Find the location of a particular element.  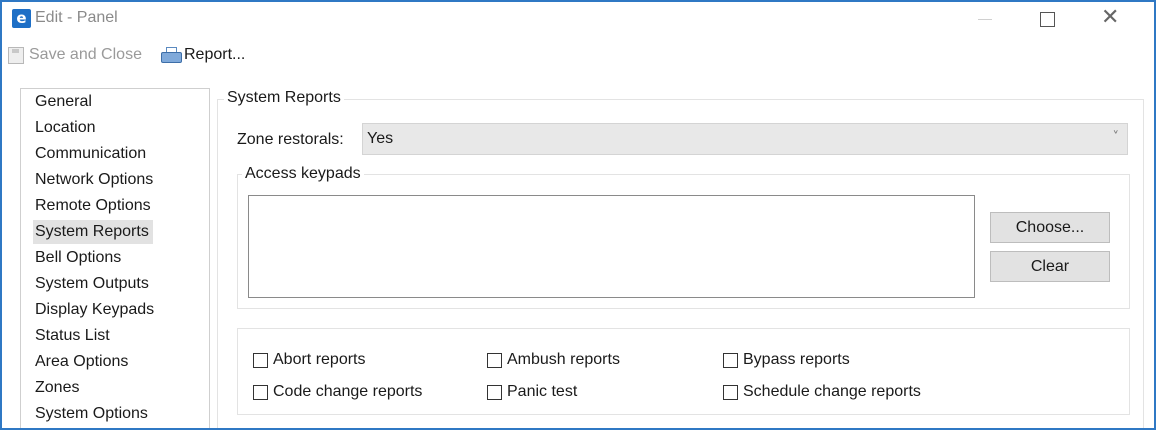

zone-restorals-select: Yes ˅ is located at coordinates (745, 139).